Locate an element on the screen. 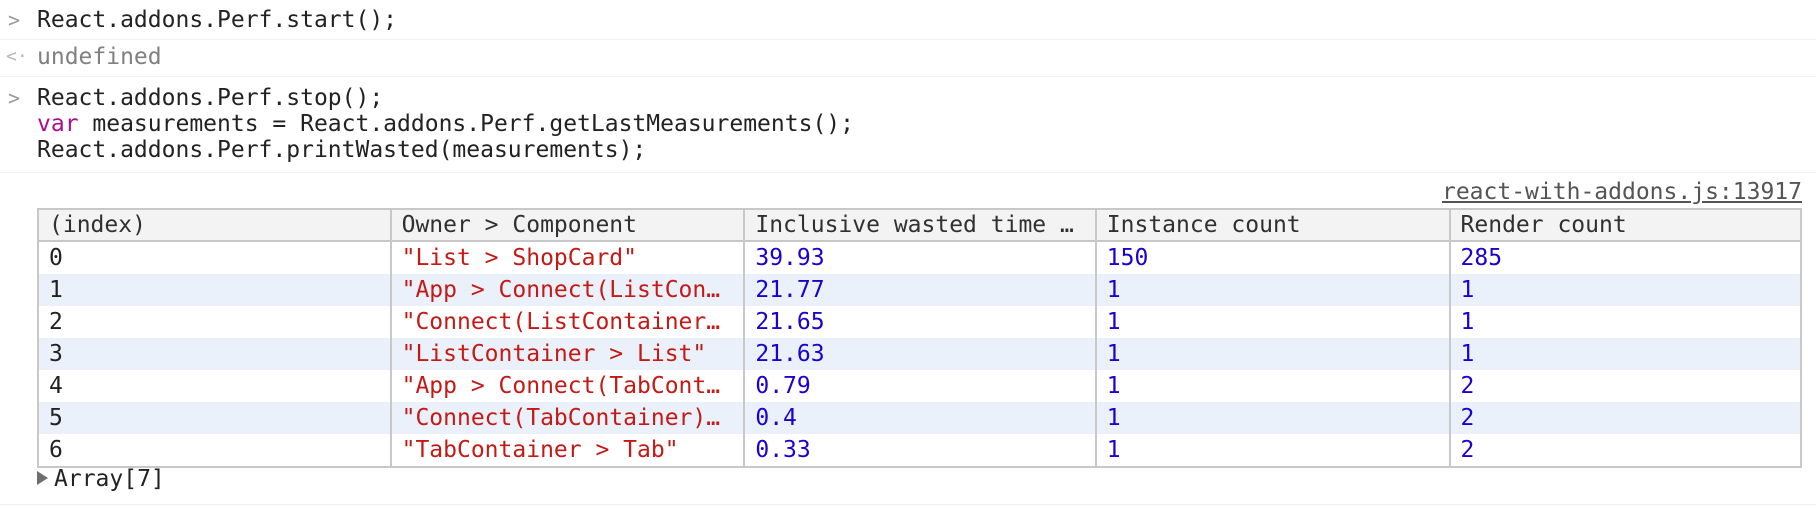 This screenshot has width=1816, height=508. cell-index: 5 is located at coordinates (214, 418).